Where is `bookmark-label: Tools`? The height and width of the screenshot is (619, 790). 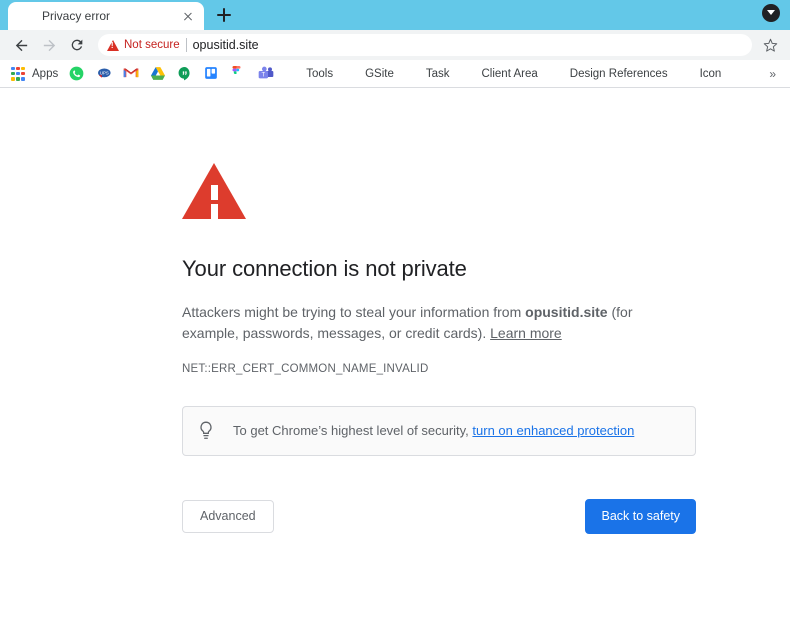 bookmark-label: Tools is located at coordinates (320, 73).